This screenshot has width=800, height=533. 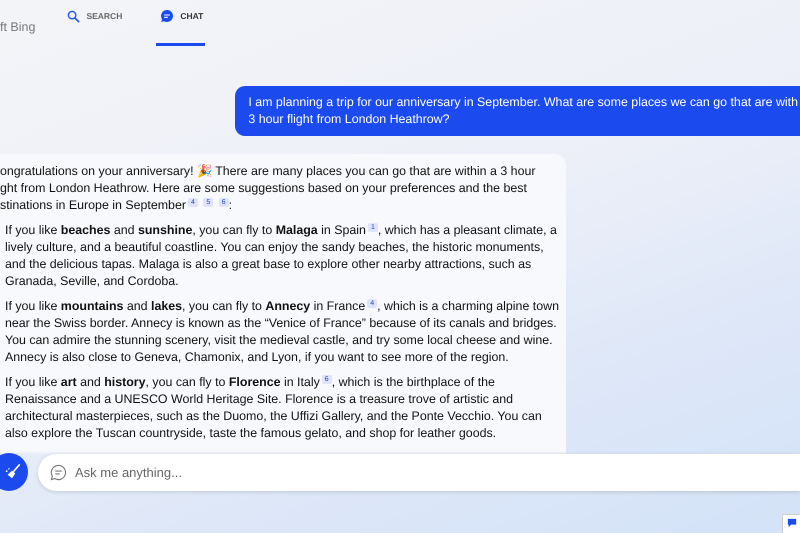 What do you see at coordinates (517, 111) in the screenshot?
I see `user-message: I am planning a trip for our anniversary in September. What are some places we can go that are with 3 hour flight from London Heathrow?` at bounding box center [517, 111].